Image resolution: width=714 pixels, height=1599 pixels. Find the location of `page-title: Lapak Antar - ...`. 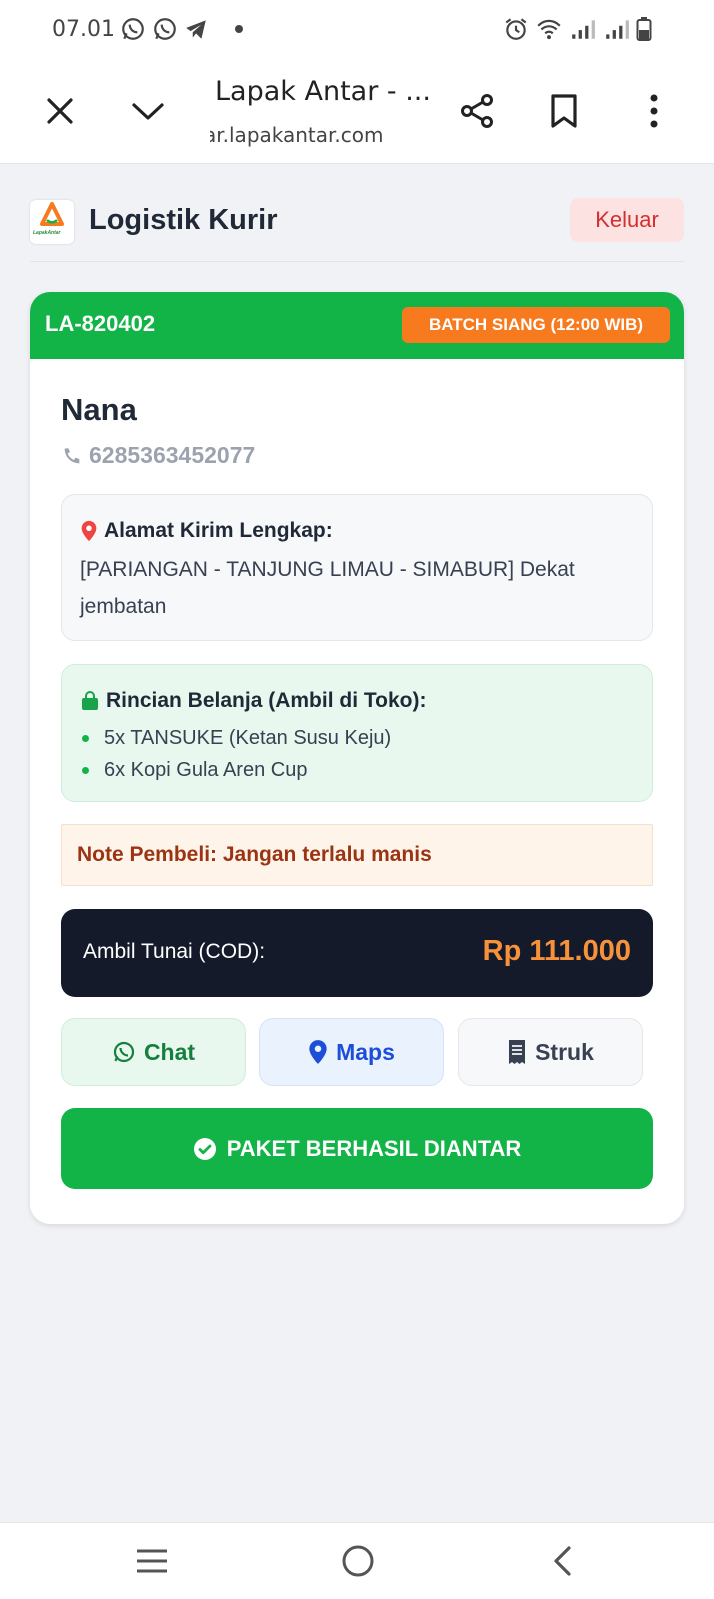

page-title: Lapak Antar - ... is located at coordinates (323, 91).